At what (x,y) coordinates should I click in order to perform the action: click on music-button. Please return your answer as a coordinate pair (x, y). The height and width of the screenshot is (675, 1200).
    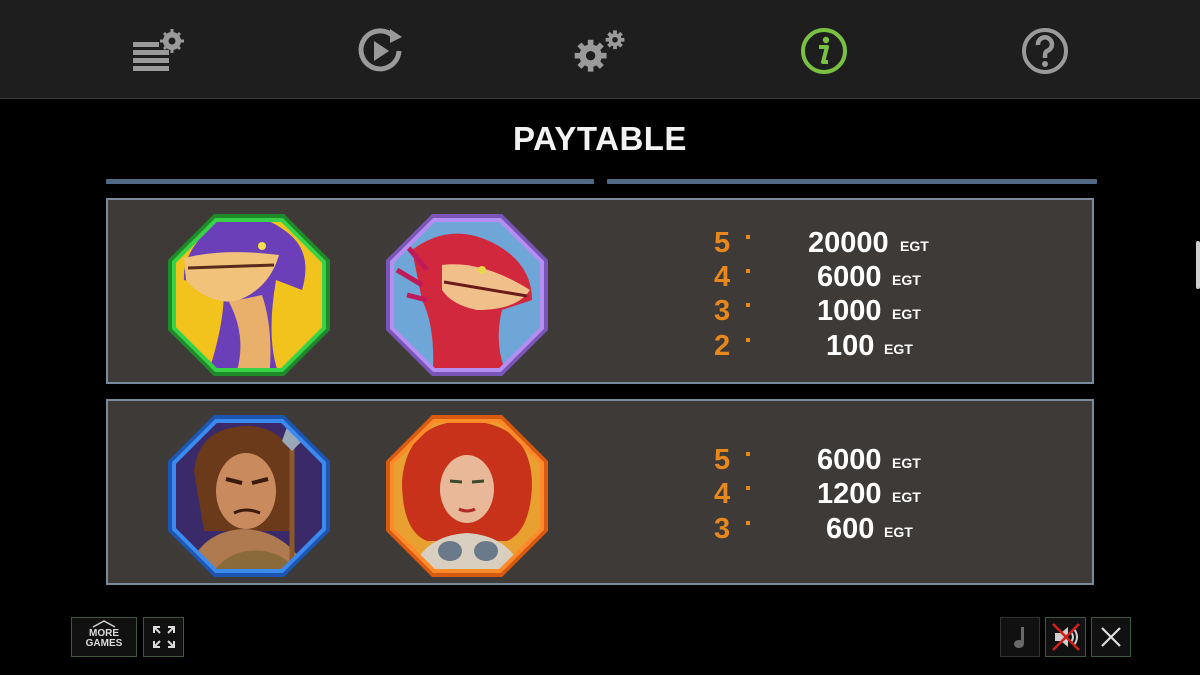
    Looking at the image, I should click on (1020, 637).